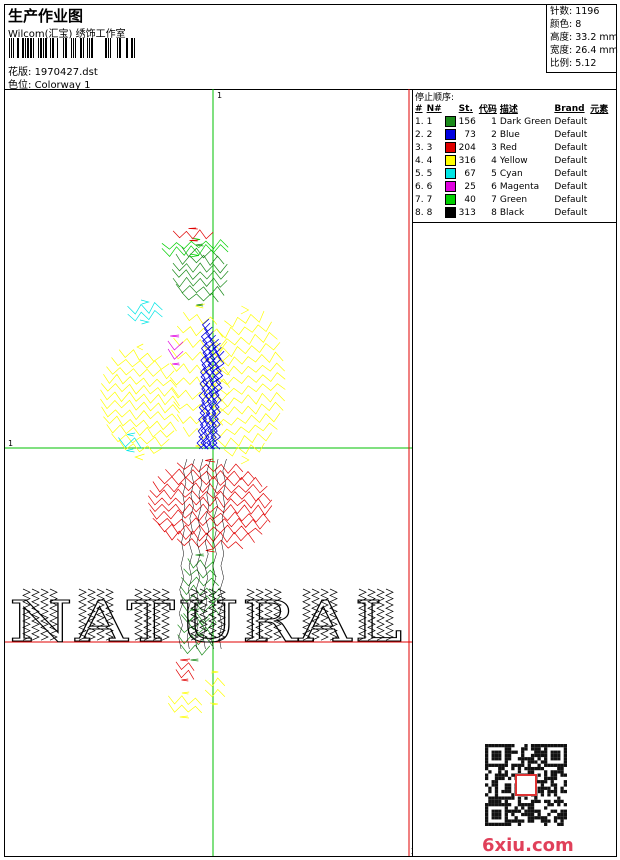  I want to click on thread-description: Cyan, so click(511, 173).